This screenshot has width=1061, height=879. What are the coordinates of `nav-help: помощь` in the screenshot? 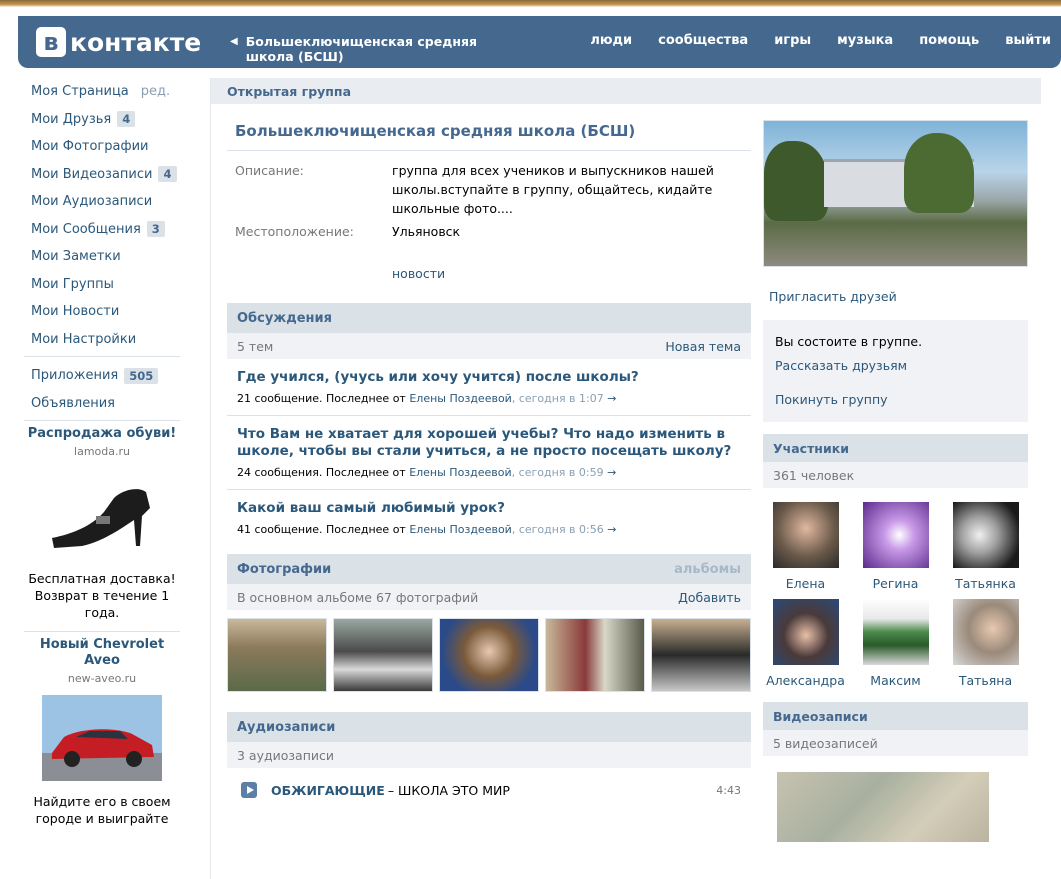 It's located at (949, 40).